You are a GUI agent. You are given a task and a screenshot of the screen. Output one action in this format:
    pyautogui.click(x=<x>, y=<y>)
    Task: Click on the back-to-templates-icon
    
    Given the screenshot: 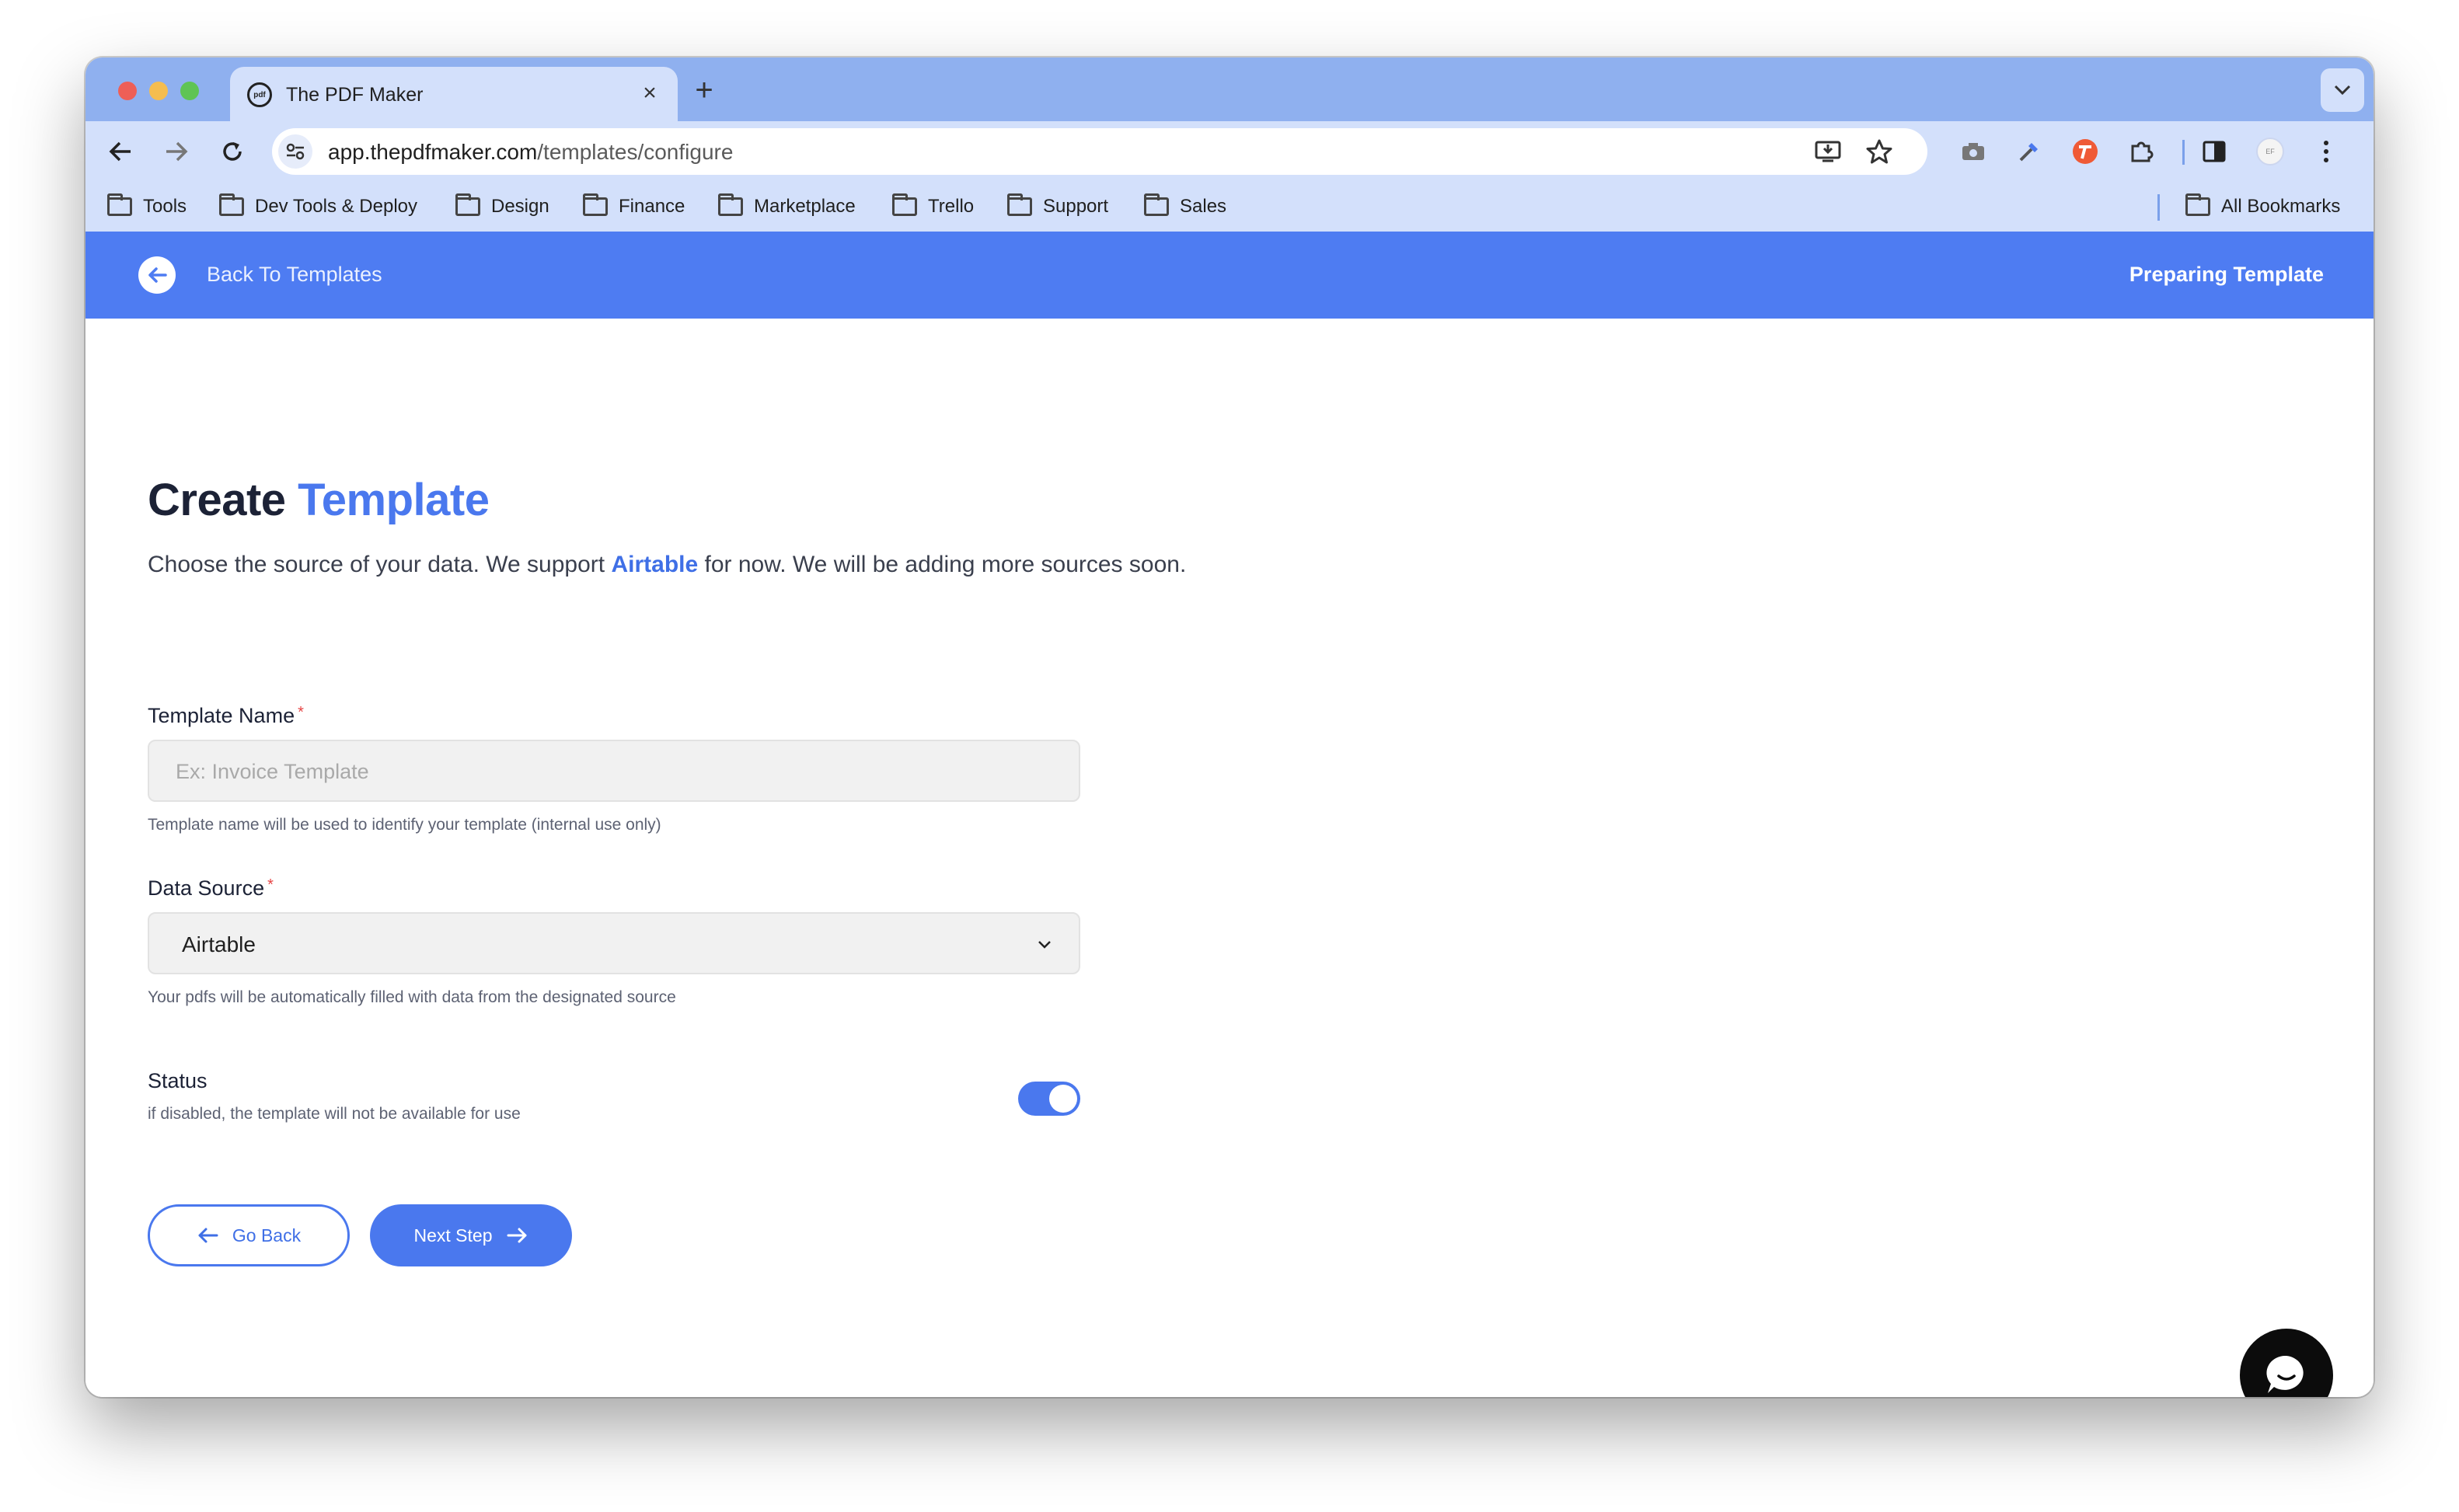 What is the action you would take?
    pyautogui.click(x=157, y=275)
    